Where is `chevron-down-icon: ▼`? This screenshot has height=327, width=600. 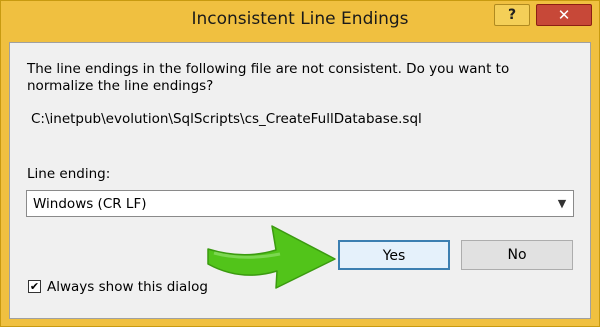
chevron-down-icon: ▼ is located at coordinates (562, 203).